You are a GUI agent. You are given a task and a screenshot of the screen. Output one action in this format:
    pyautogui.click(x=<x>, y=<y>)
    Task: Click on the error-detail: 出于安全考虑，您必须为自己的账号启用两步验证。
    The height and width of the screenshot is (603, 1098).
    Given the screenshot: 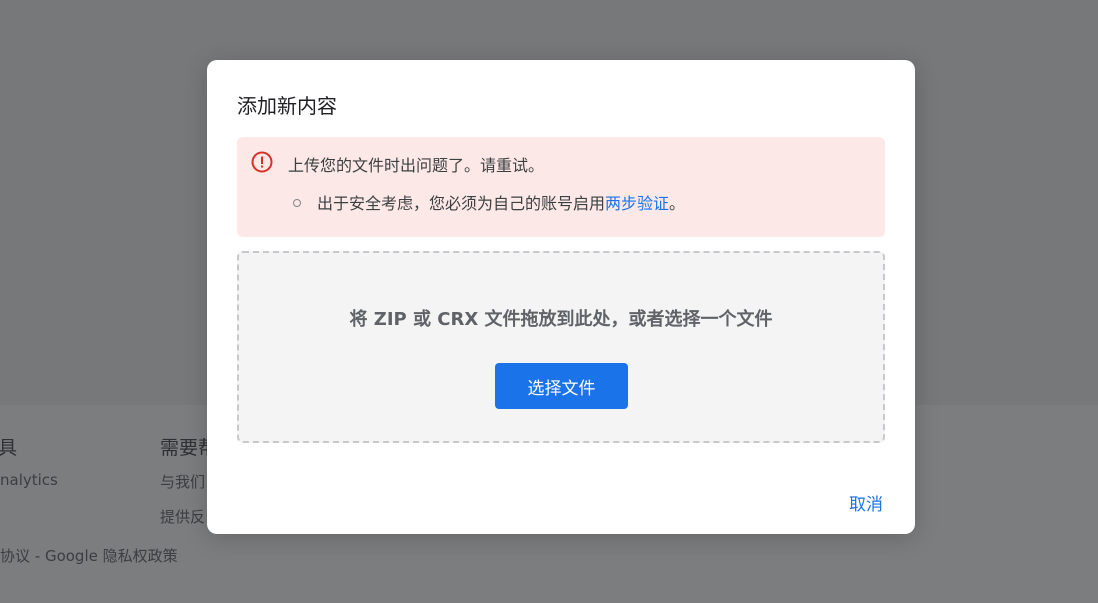 What is the action you would take?
    pyautogui.click(x=489, y=202)
    